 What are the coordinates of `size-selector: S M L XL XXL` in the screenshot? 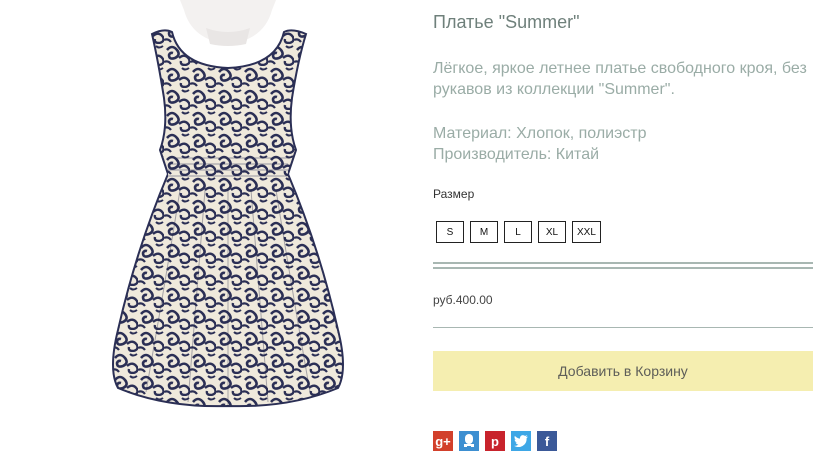 It's located at (518, 232).